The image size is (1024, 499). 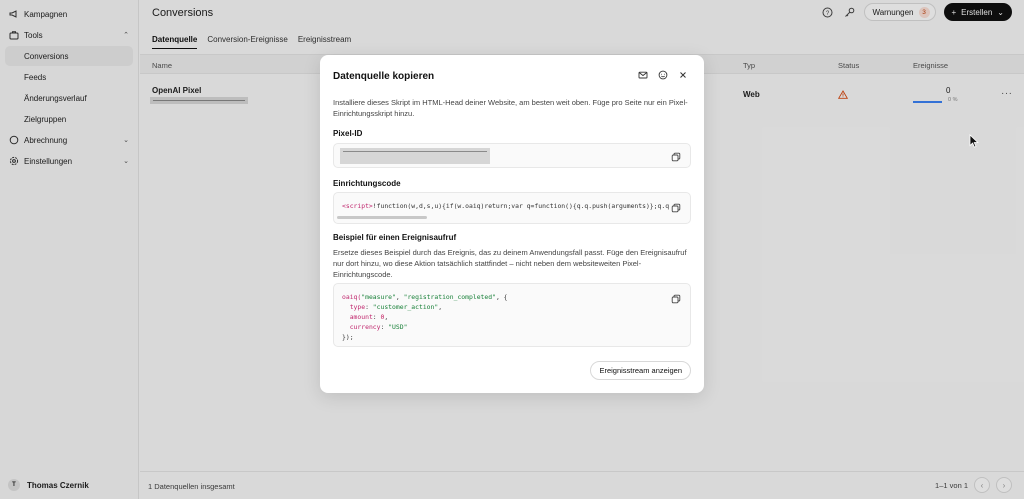 What do you see at coordinates (643, 76) in the screenshot?
I see `mail-icon` at bounding box center [643, 76].